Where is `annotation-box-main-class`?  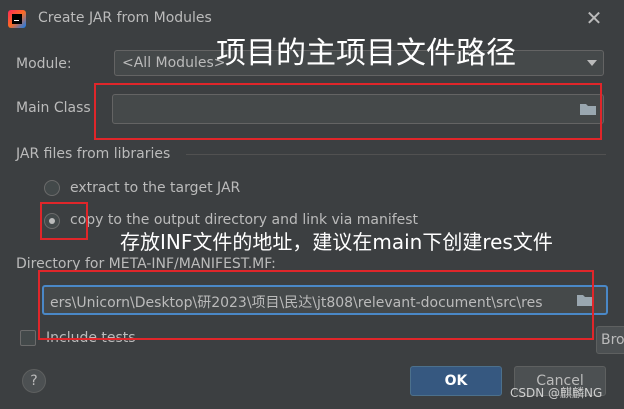 annotation-box-main-class is located at coordinates (348, 111).